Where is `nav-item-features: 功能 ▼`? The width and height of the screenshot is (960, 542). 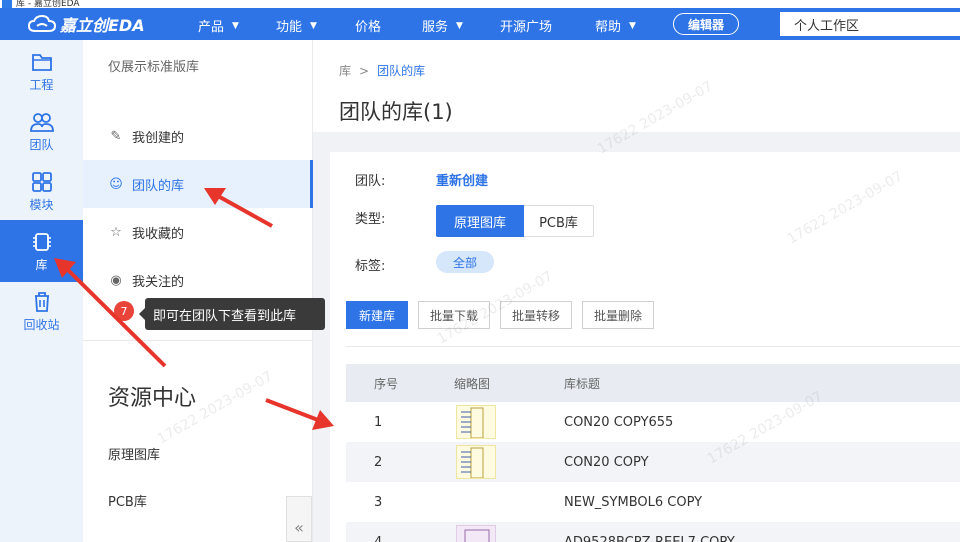 nav-item-features: 功能 ▼ is located at coordinates (296, 25).